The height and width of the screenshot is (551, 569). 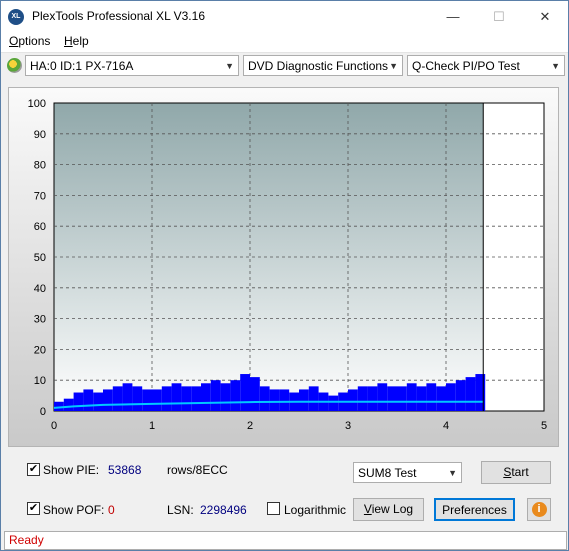 I want to click on info-button: i, so click(x=539, y=509).